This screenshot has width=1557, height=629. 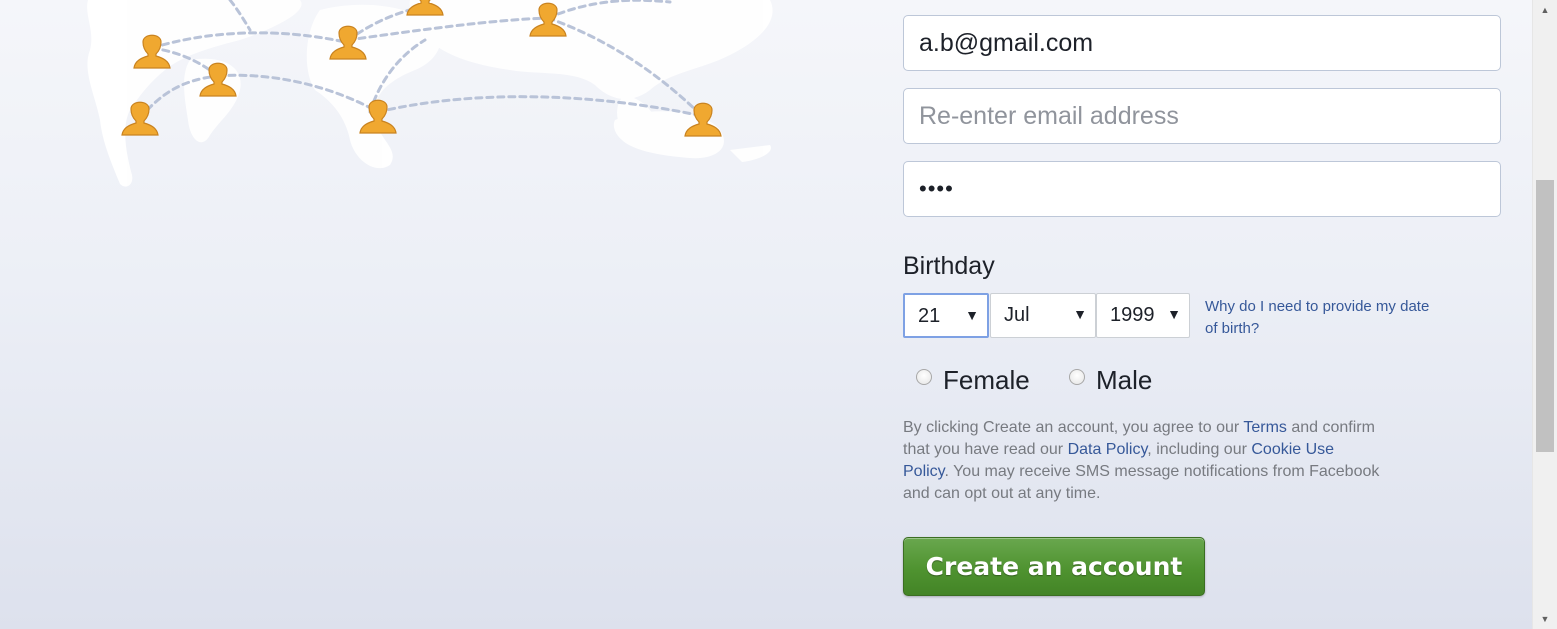 I want to click on birthday-year-select: 1999 ▼, so click(x=1143, y=315).